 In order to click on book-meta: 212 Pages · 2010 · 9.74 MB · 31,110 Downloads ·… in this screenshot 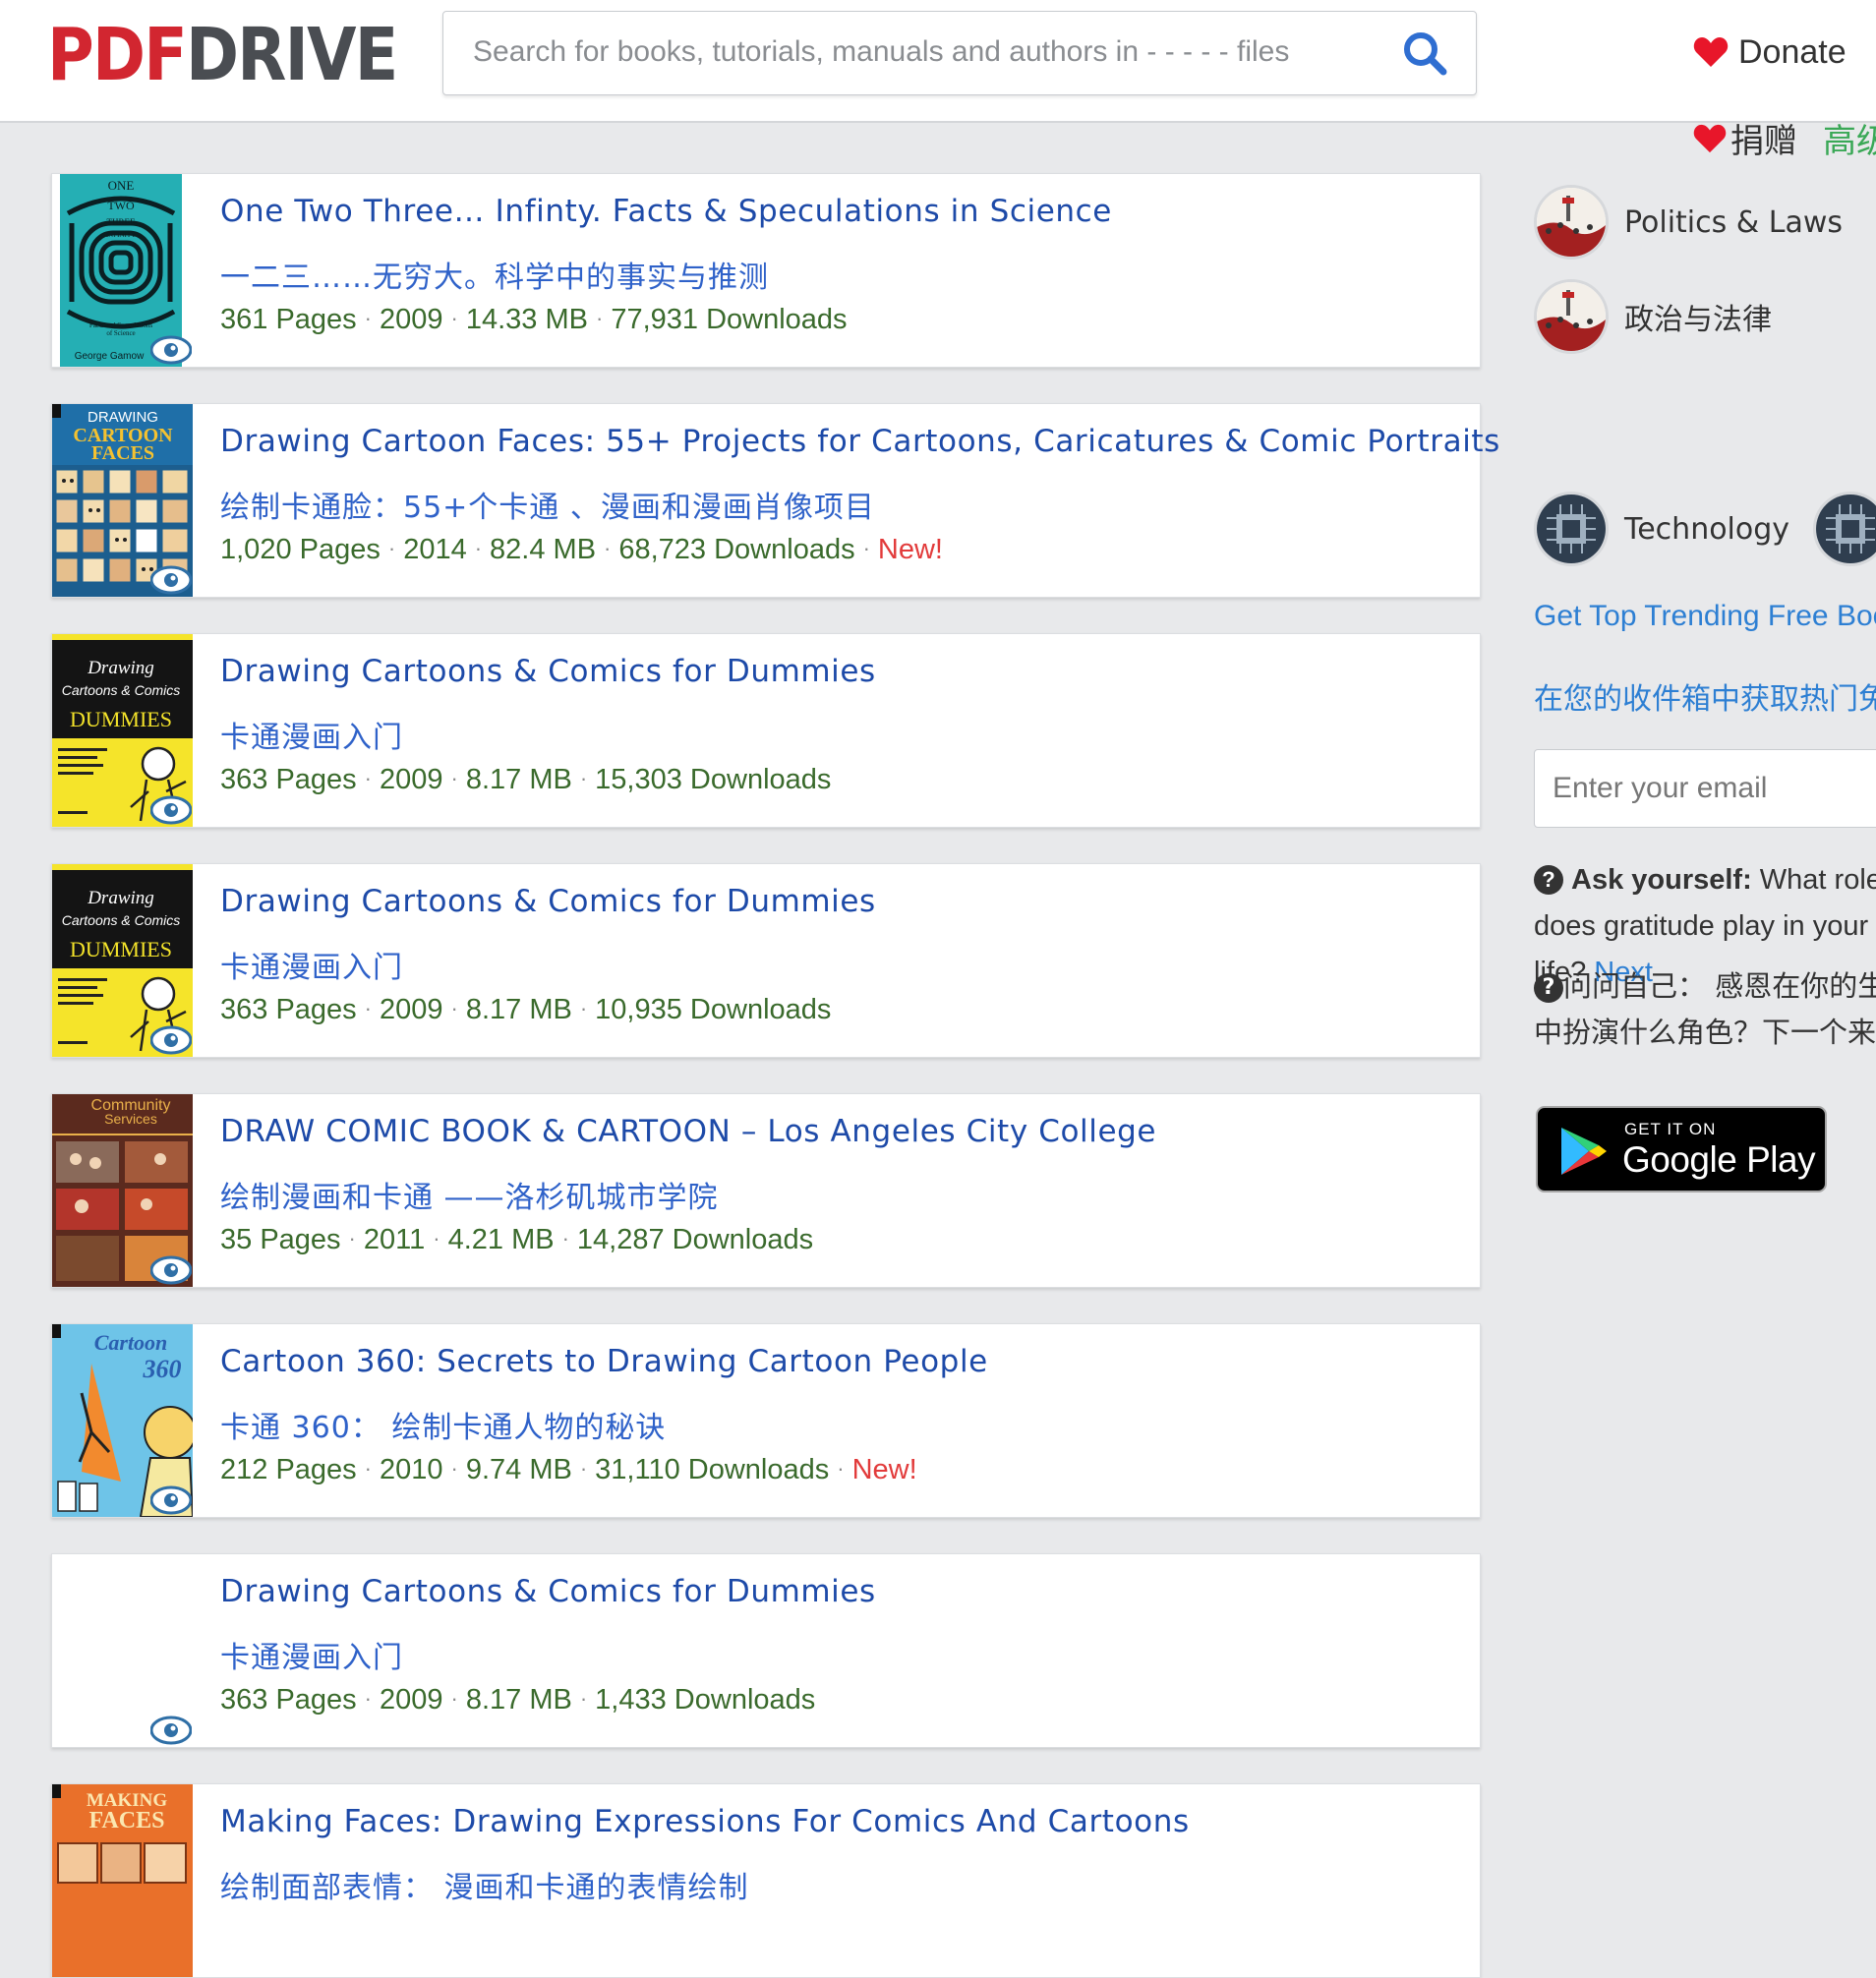, I will do `click(844, 1470)`.